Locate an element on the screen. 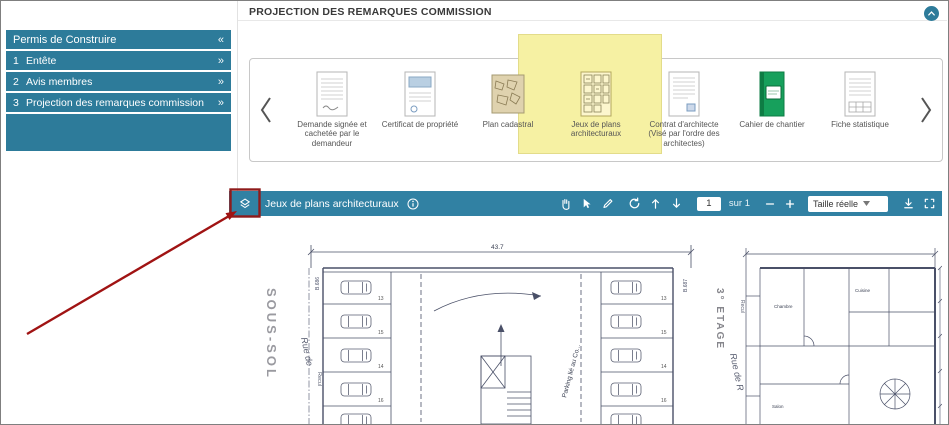 The height and width of the screenshot is (425, 949). sidebar-title: Permis de Construire is located at coordinates (65, 39).